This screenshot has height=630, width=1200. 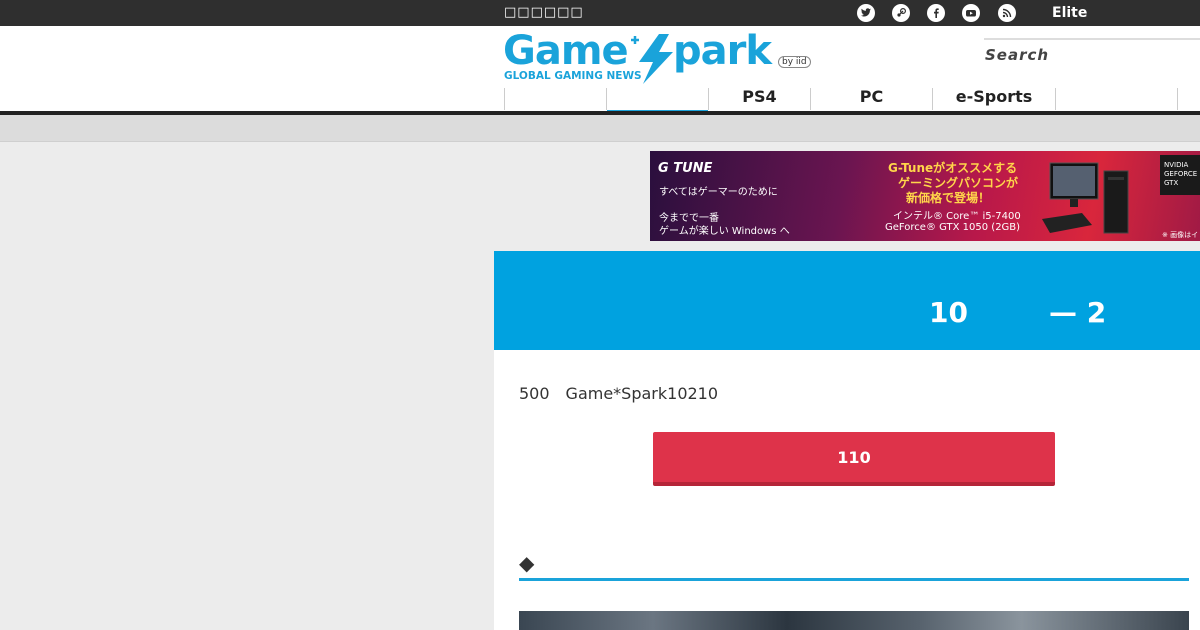 I want to click on twitter-icon, so click(x=866, y=13).